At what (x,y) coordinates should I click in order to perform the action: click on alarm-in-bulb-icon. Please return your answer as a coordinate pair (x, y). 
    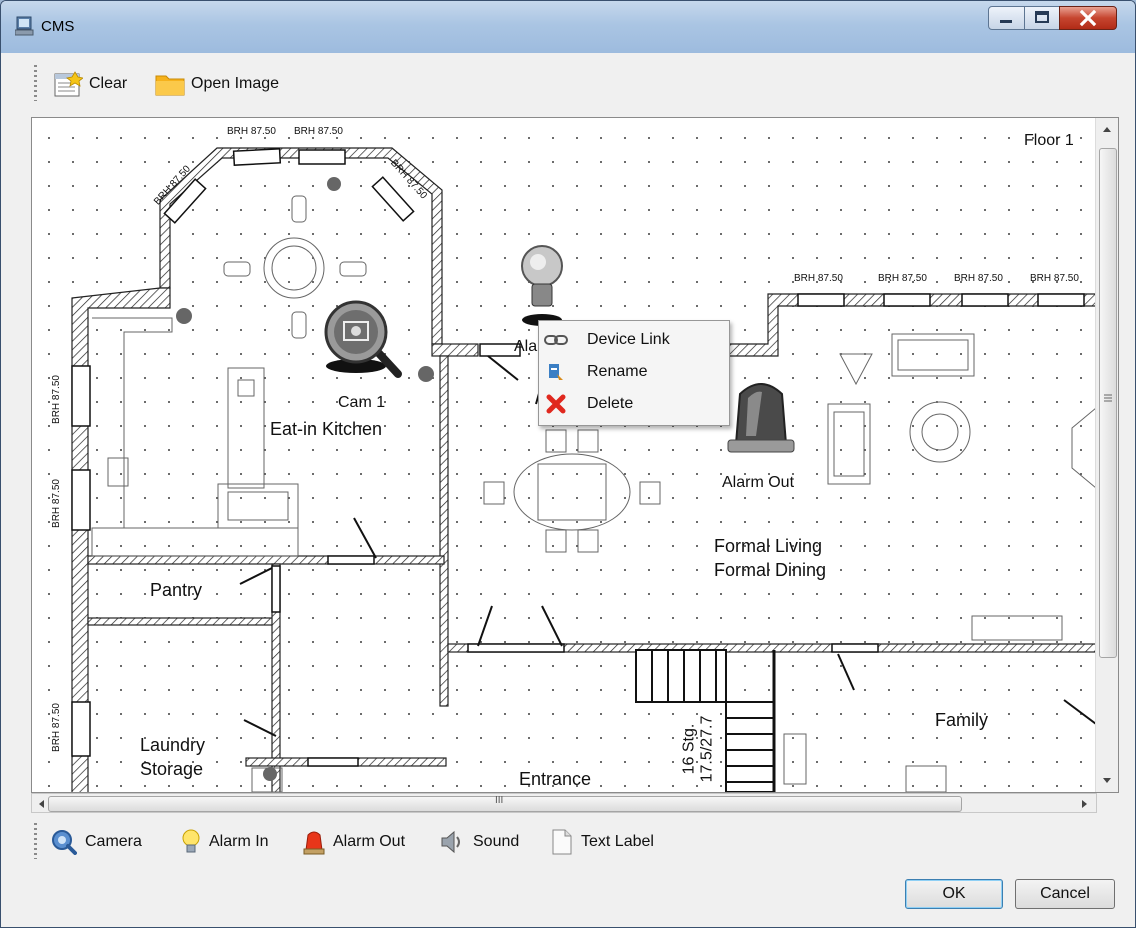
    Looking at the image, I should click on (542, 285).